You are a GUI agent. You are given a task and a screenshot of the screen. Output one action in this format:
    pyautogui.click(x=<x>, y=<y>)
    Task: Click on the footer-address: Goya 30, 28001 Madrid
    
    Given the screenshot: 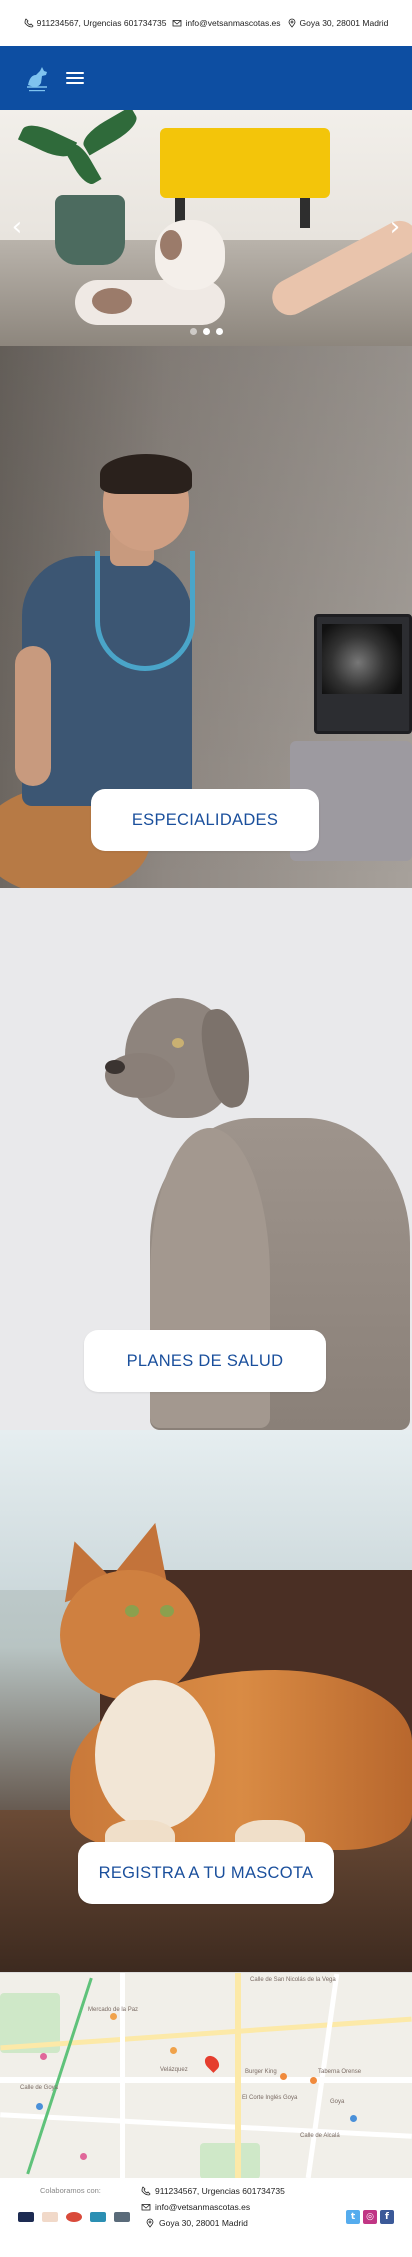 What is the action you would take?
    pyautogui.click(x=215, y=2223)
    